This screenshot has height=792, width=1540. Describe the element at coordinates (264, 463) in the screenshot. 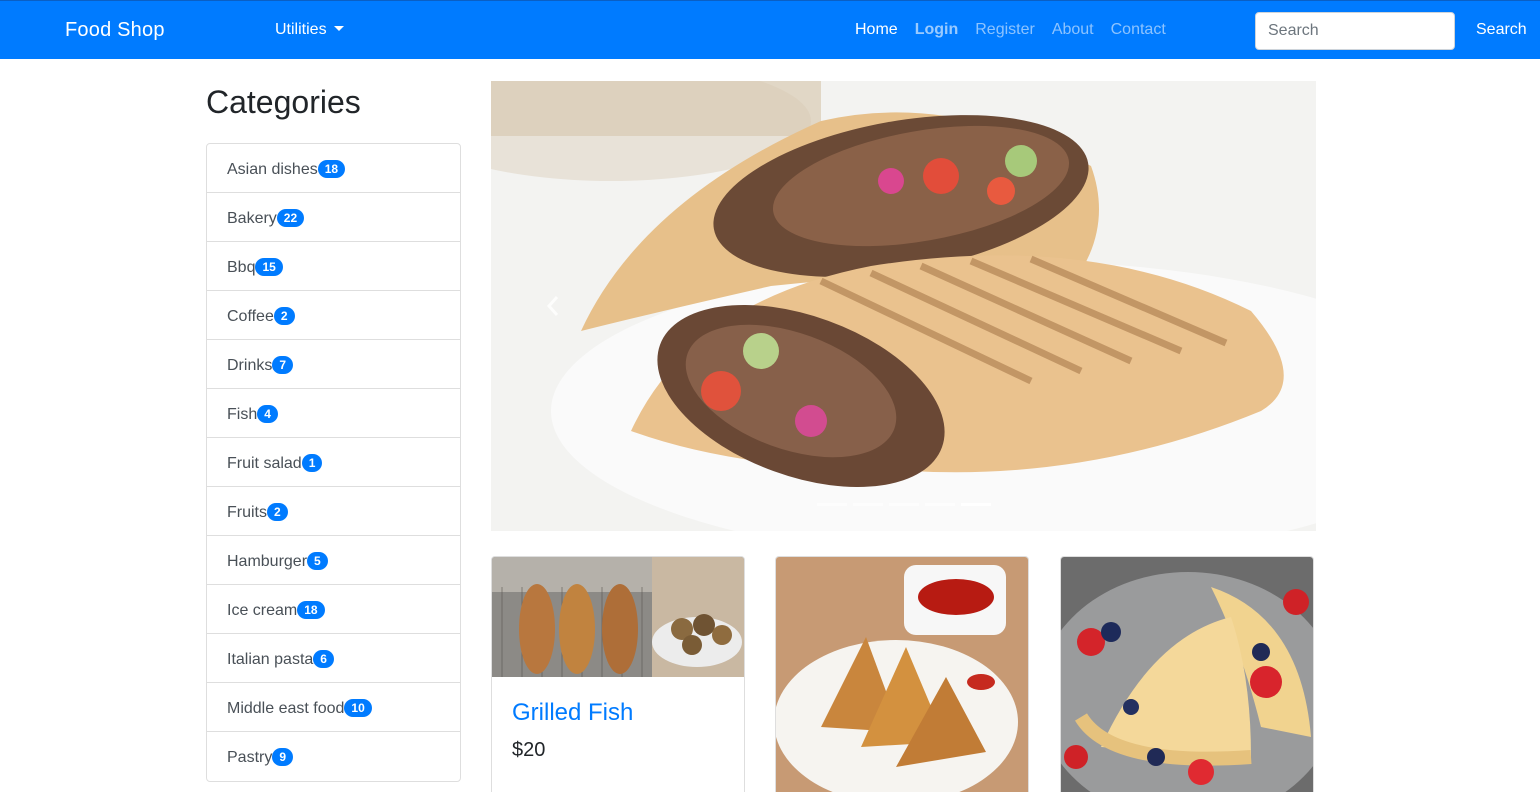

I see `category-label: Fruit salad` at that location.